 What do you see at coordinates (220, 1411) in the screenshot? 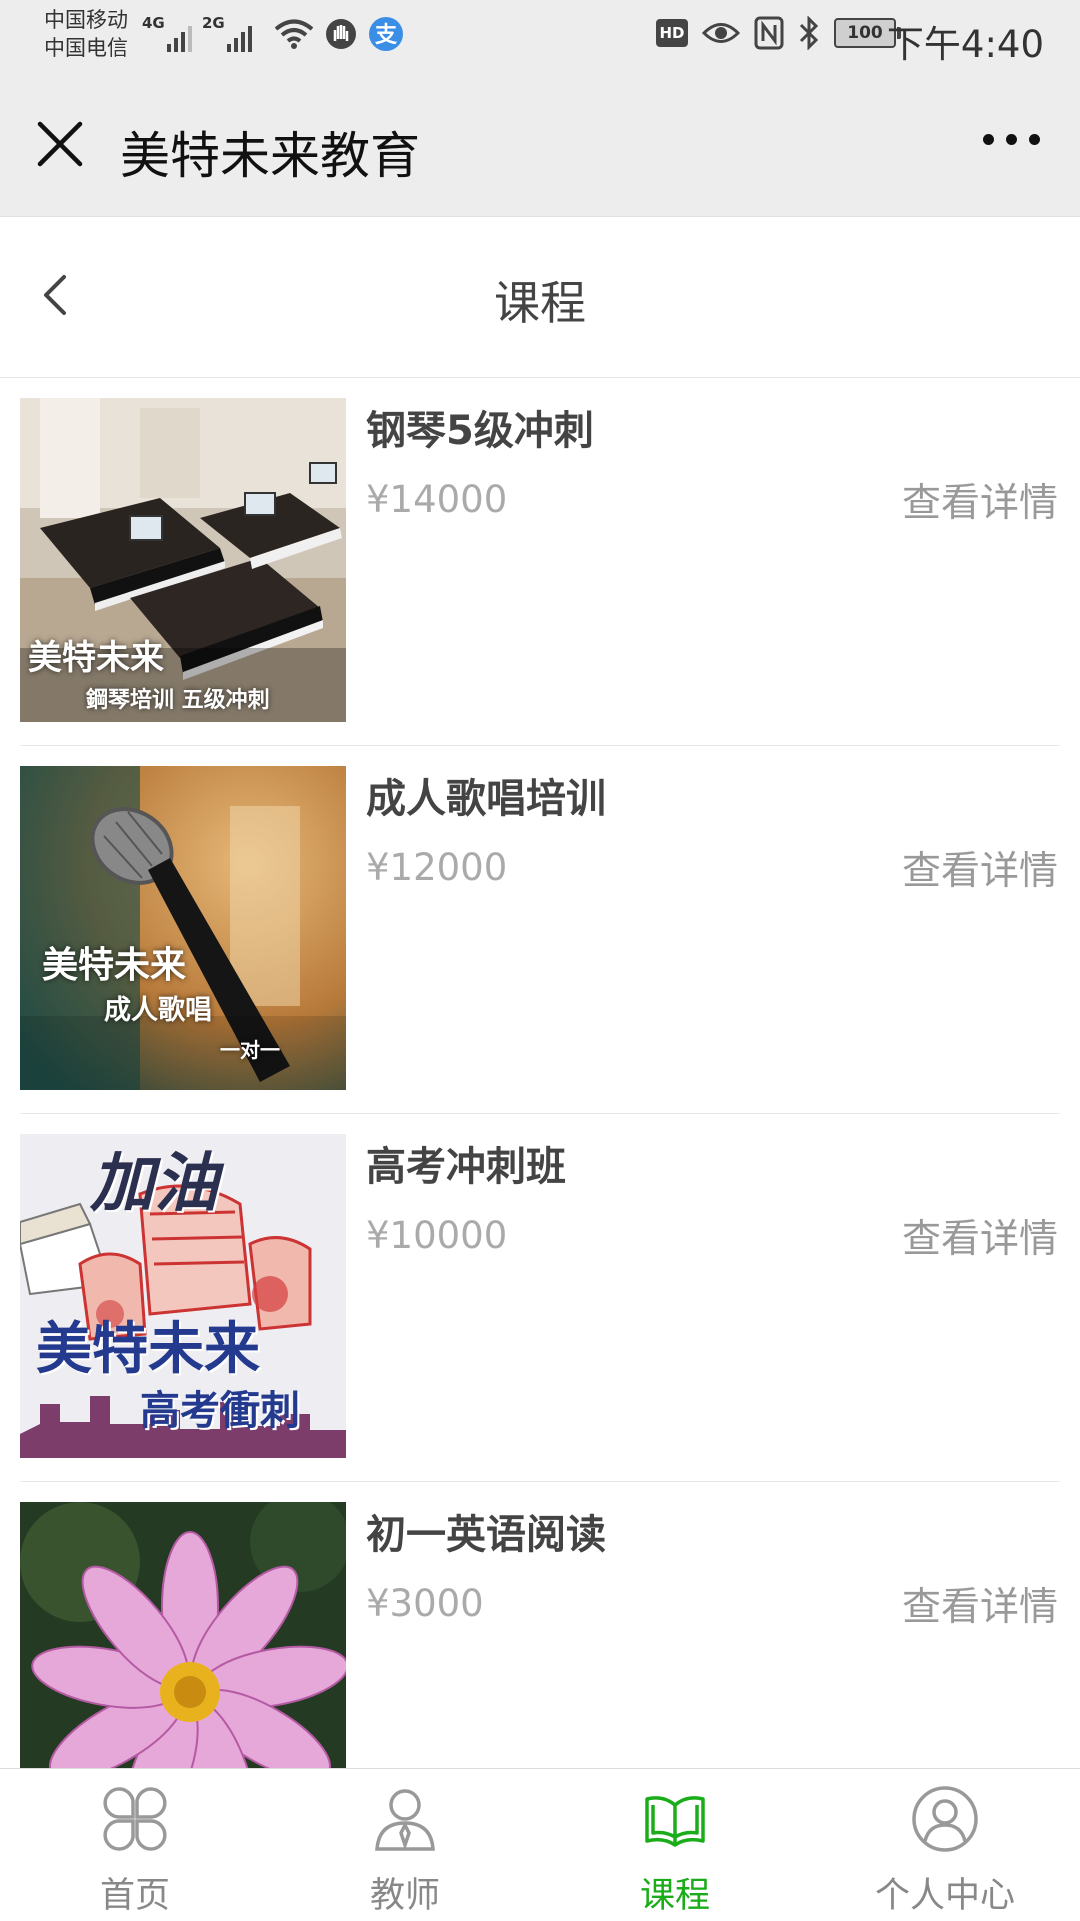
I see `thumb-subtitle: 高考衝刺` at bounding box center [220, 1411].